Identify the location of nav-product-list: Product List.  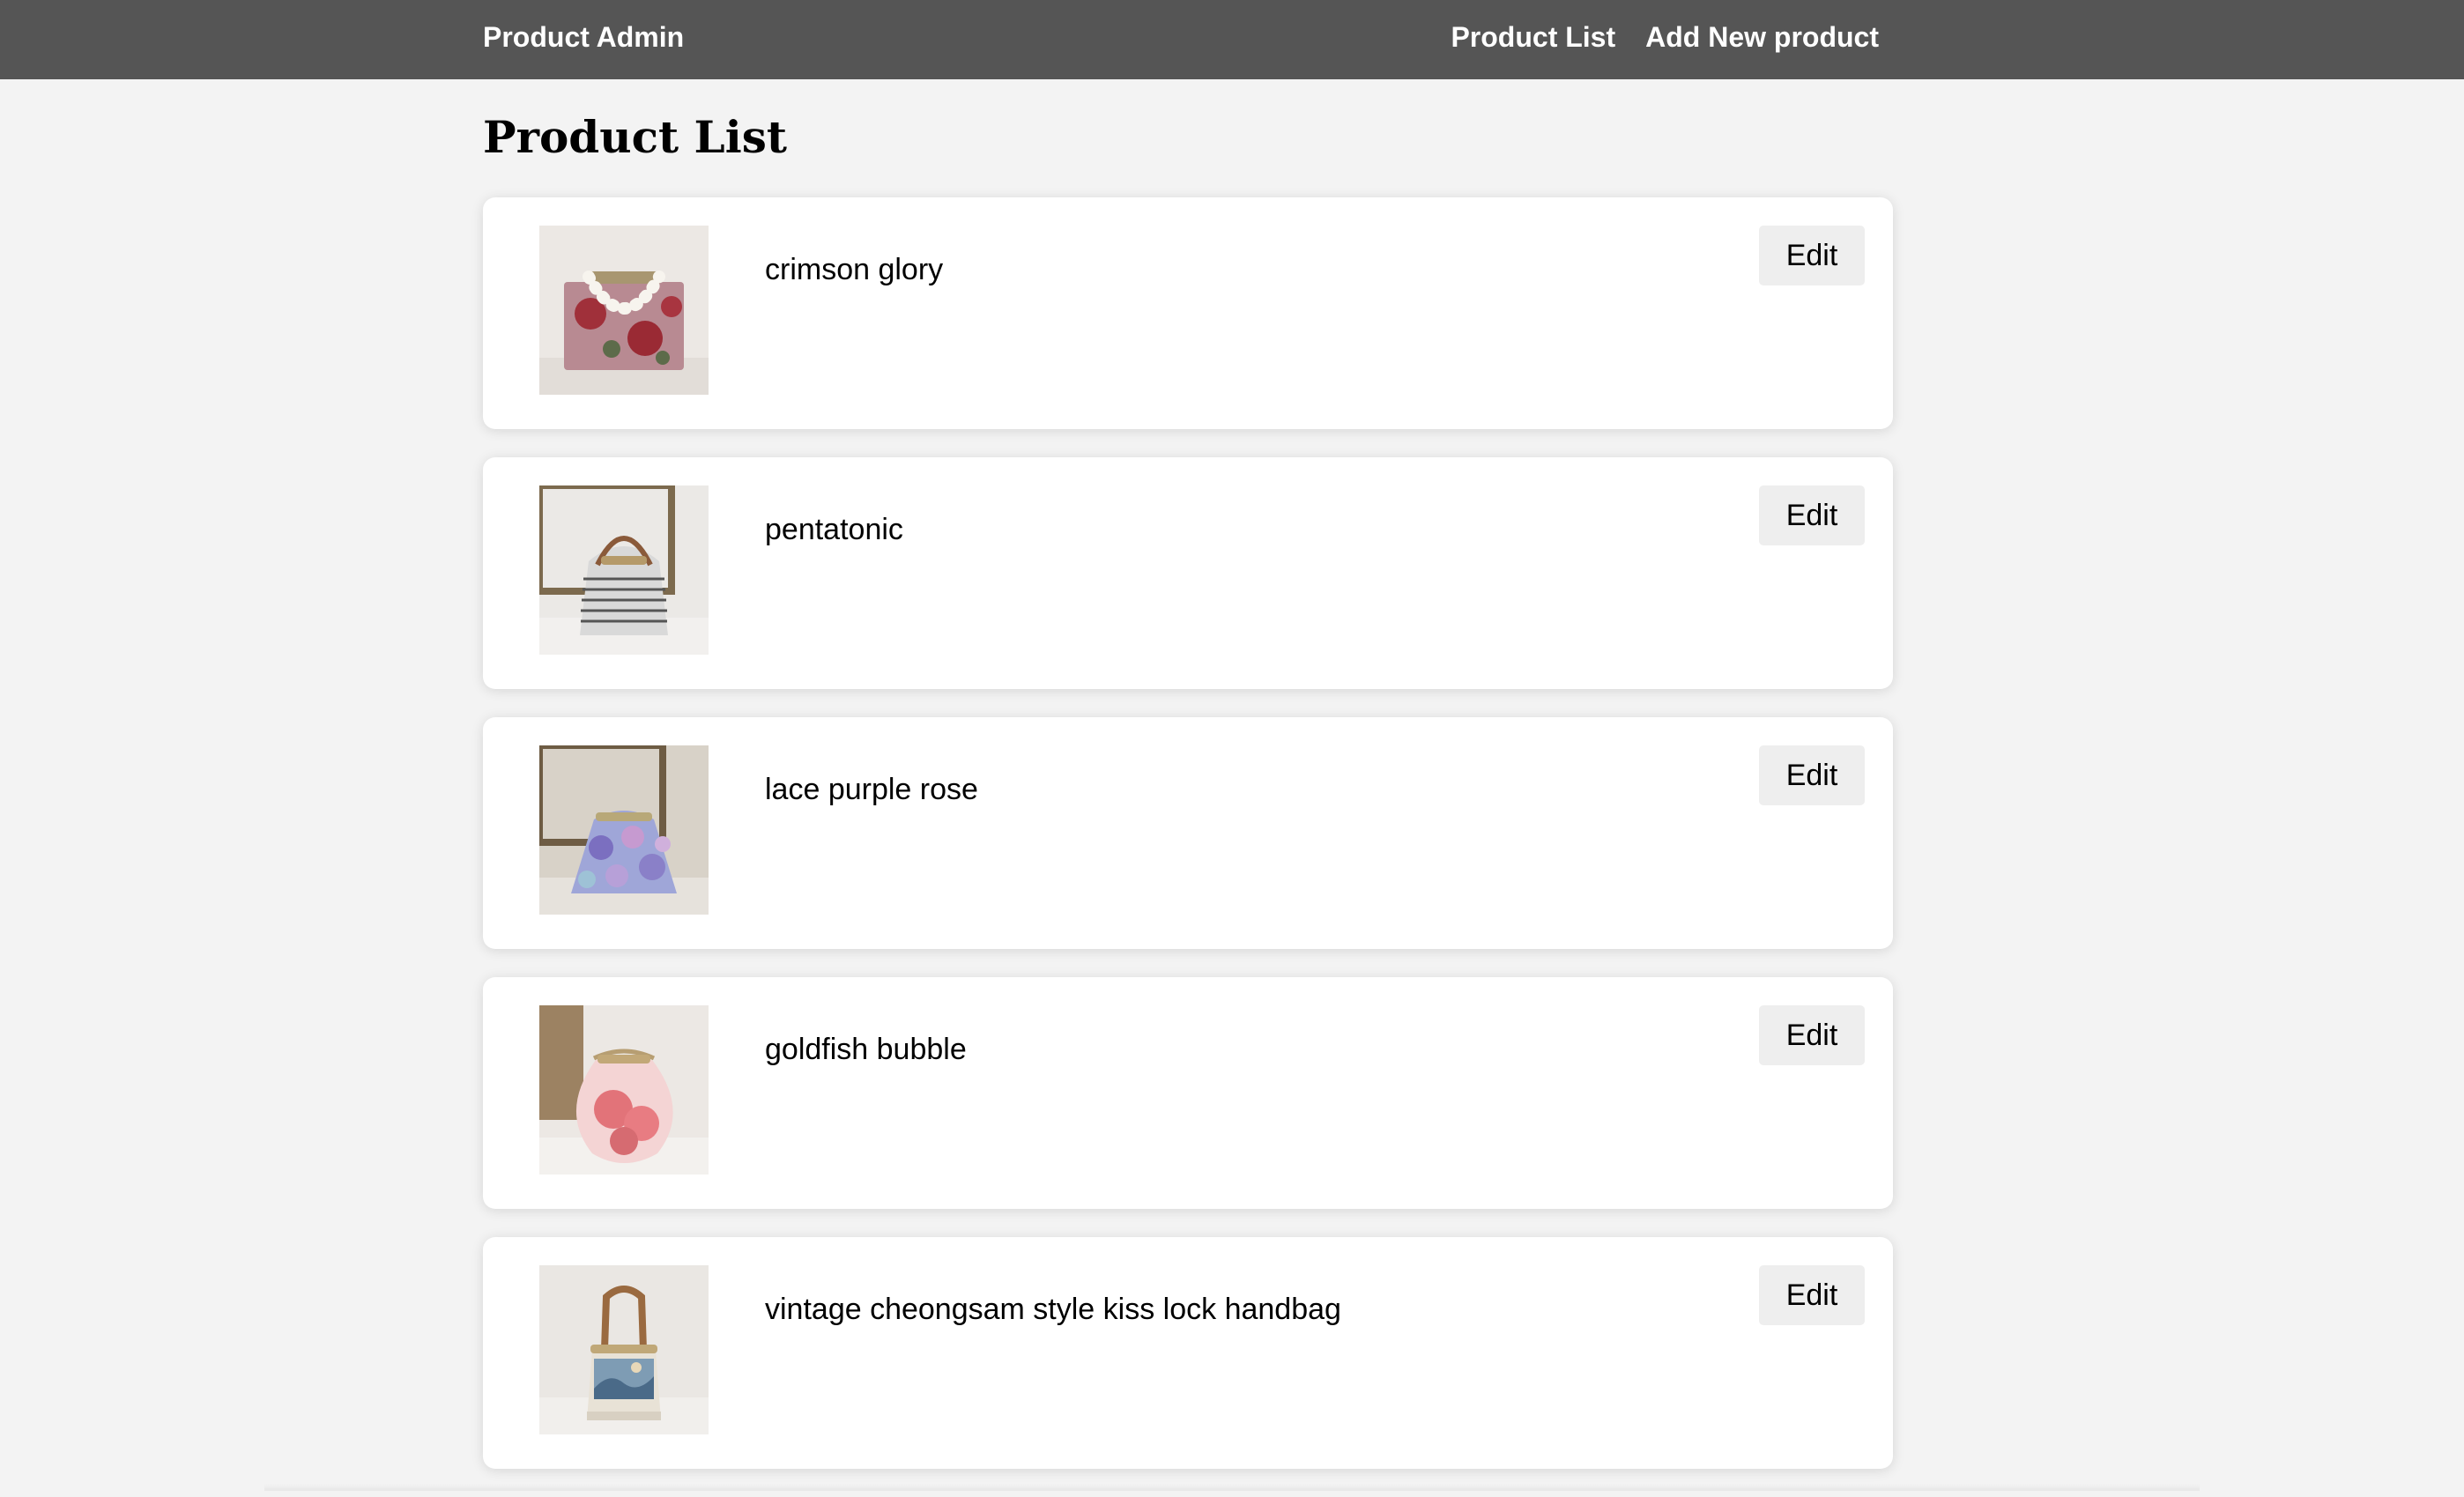
(1533, 37).